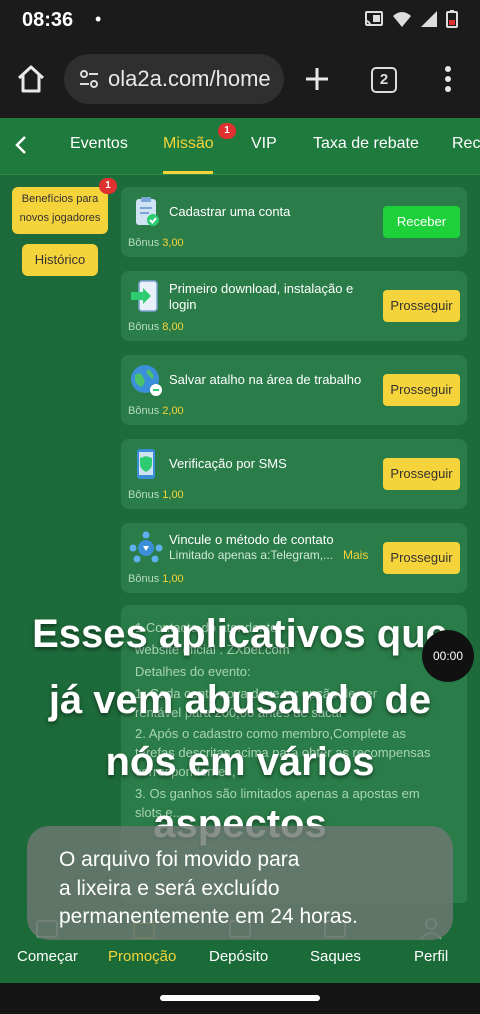 The image size is (480, 1014). Describe the element at coordinates (173, 411) in the screenshot. I see `bonus-value: 2,00` at that location.